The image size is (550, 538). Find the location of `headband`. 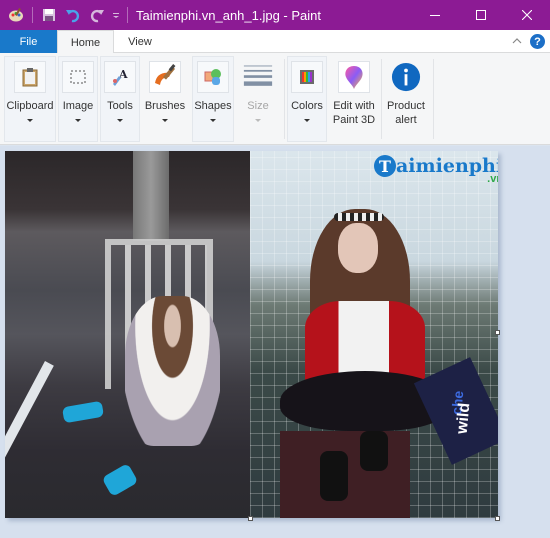

headband is located at coordinates (359, 217).